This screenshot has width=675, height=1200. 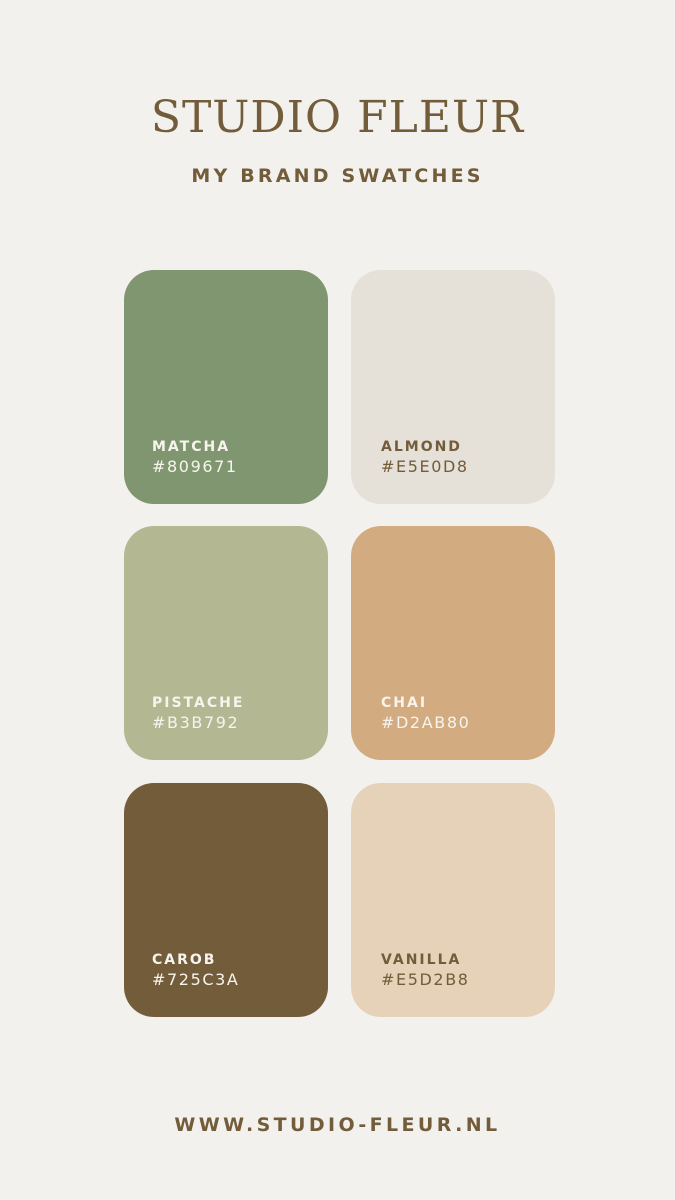 What do you see at coordinates (226, 387) in the screenshot?
I see `swatch-matcha: MATCHA #809671` at bounding box center [226, 387].